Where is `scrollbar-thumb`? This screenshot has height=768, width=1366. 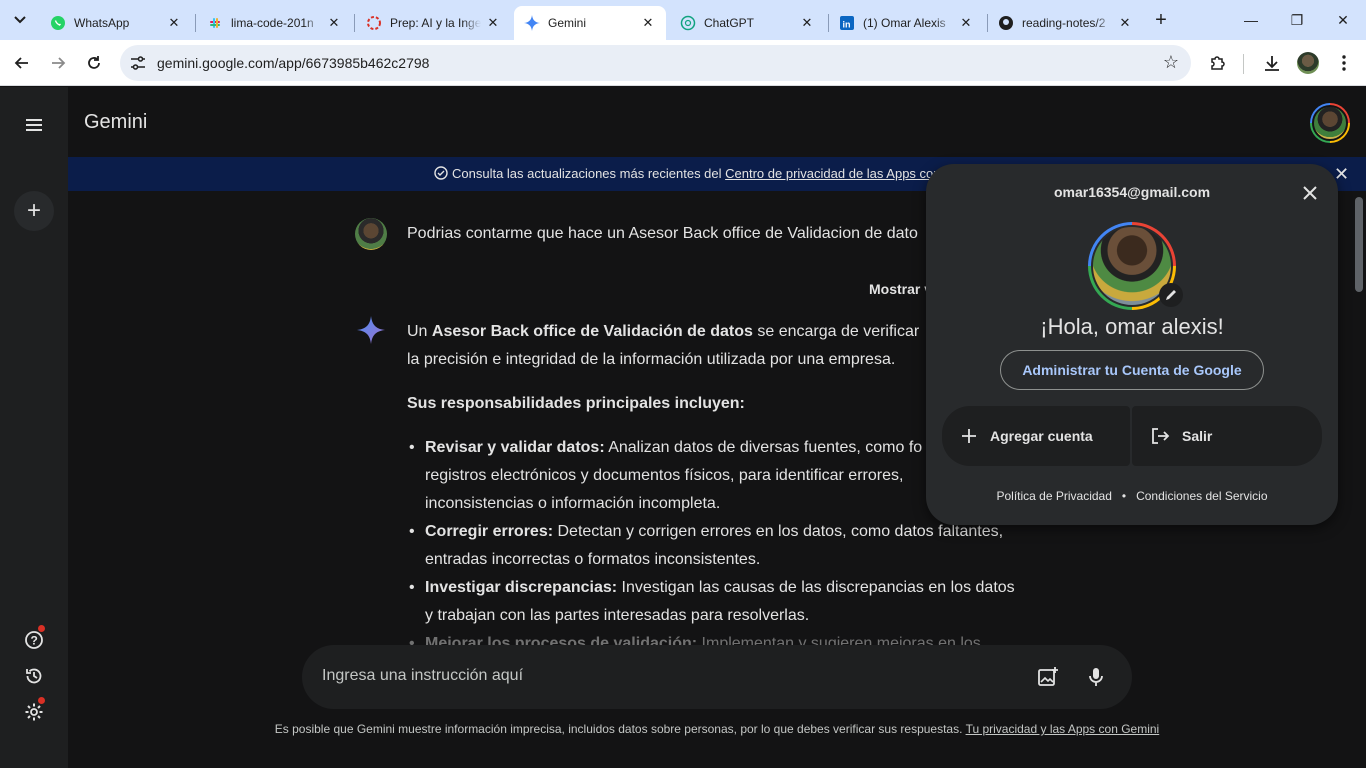
scrollbar-thumb is located at coordinates (1359, 244).